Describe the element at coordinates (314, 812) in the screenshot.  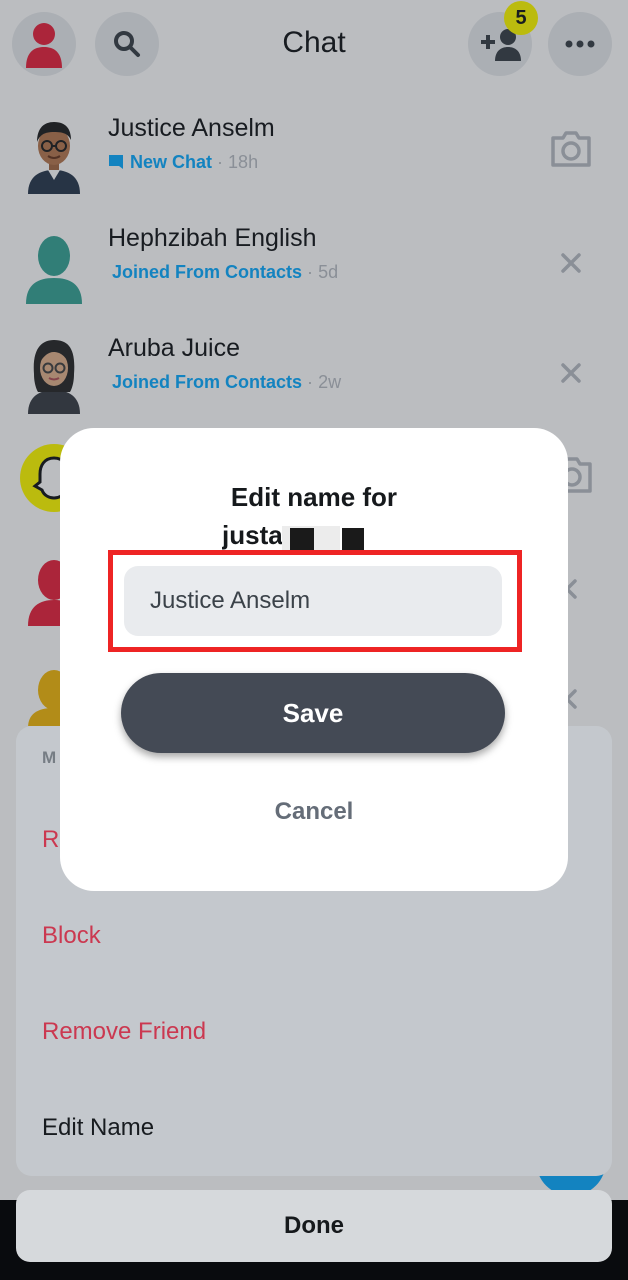
I see `cancel-button: Cancel` at that location.